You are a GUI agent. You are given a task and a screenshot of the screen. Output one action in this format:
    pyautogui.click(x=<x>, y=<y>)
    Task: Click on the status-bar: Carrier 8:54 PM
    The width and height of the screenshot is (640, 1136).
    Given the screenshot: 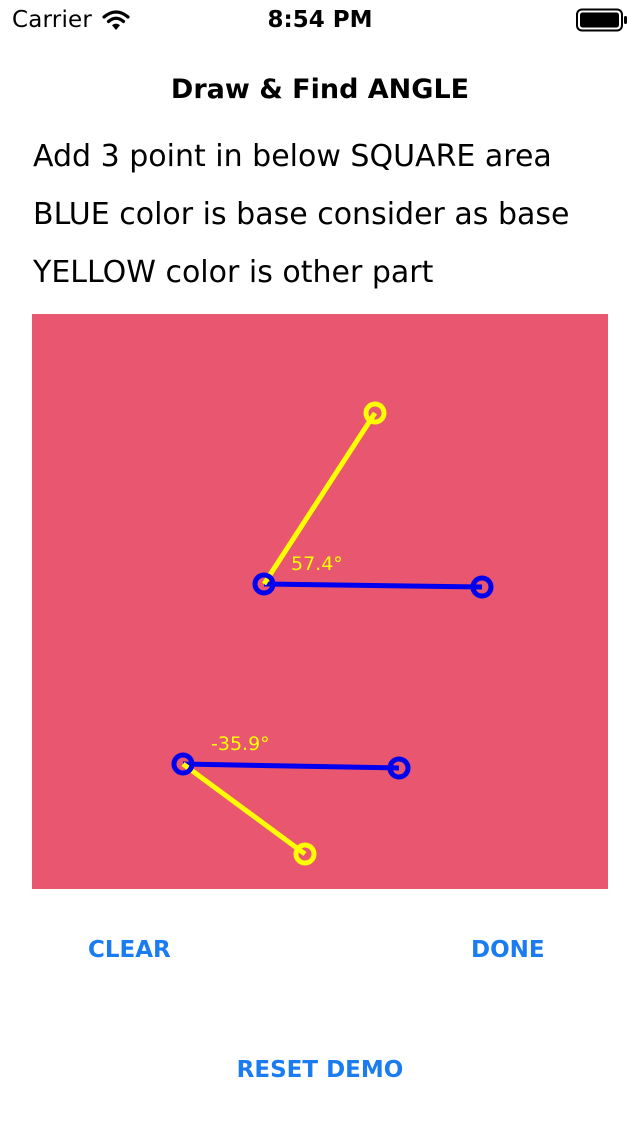 What is the action you would take?
    pyautogui.click(x=320, y=20)
    